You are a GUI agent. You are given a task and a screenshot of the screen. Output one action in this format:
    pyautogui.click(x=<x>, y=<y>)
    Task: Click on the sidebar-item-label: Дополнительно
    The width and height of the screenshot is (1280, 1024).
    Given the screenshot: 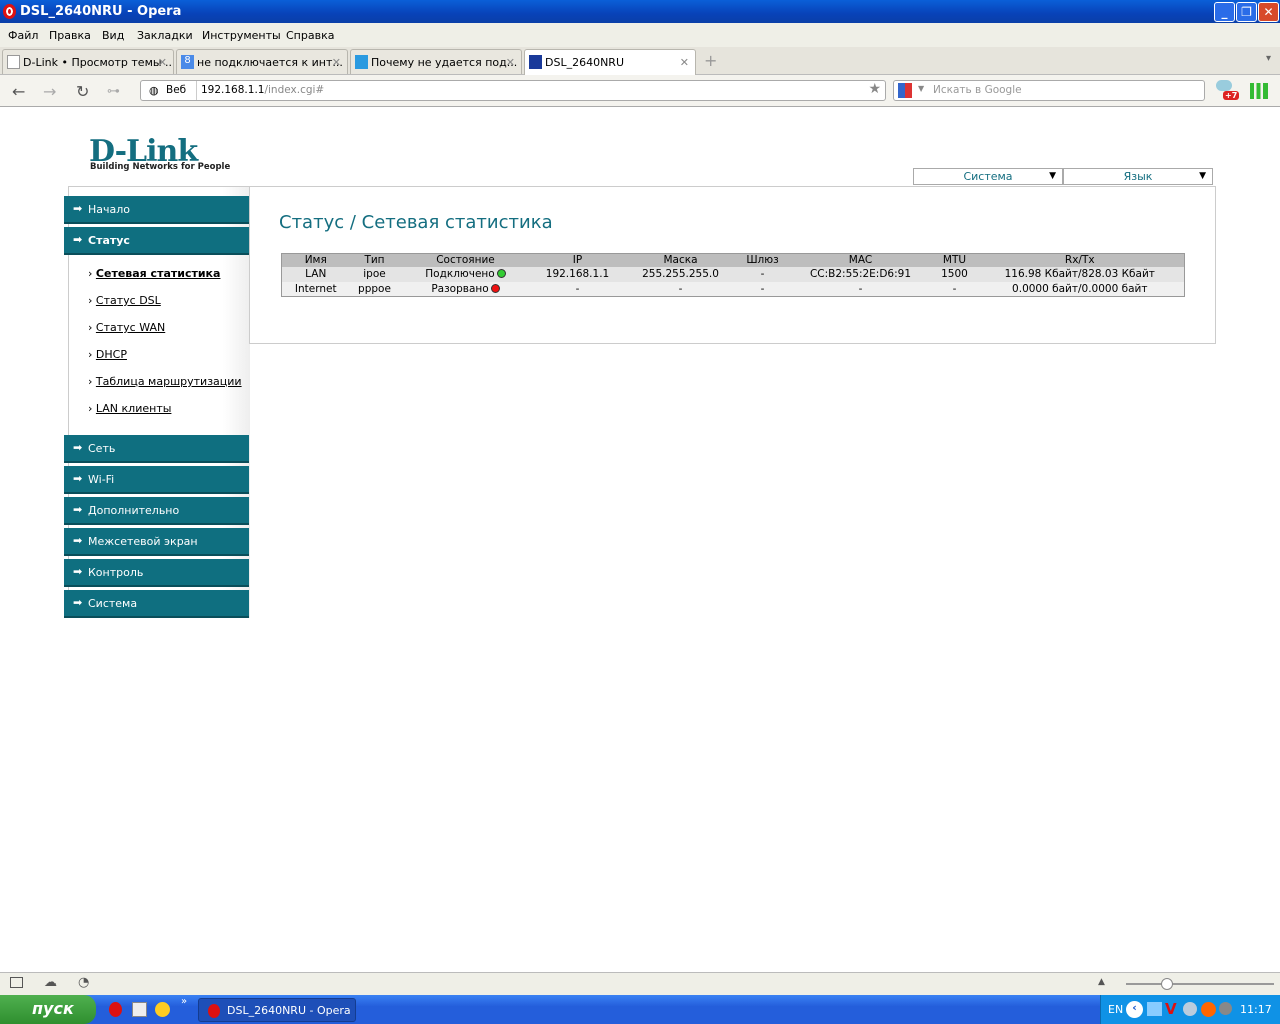 What is the action you would take?
    pyautogui.click(x=134, y=510)
    